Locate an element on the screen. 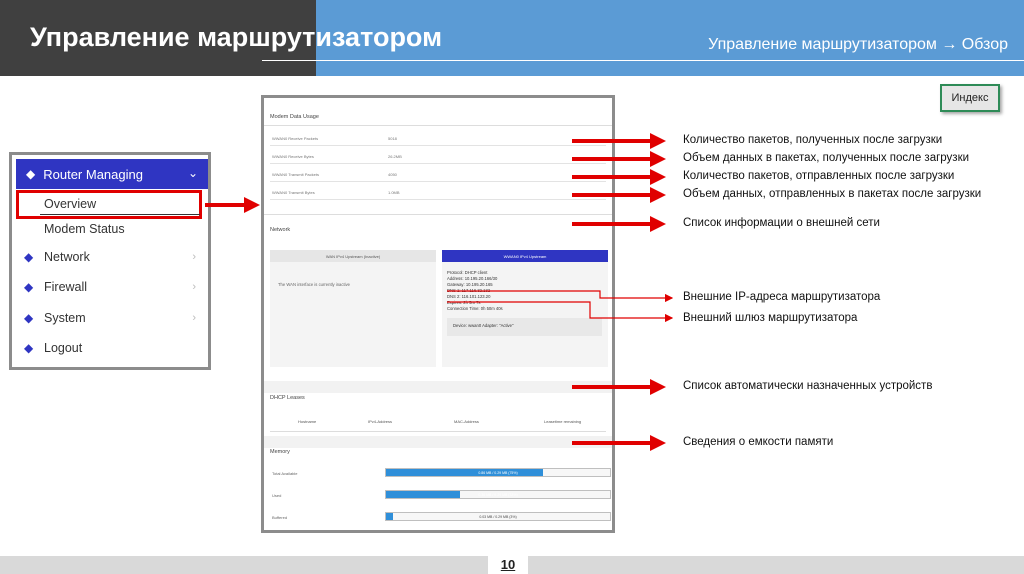 The height and width of the screenshot is (574, 1024). memory-value: 0.86 MB / 0.29 MB (75%) is located at coordinates (498, 473).